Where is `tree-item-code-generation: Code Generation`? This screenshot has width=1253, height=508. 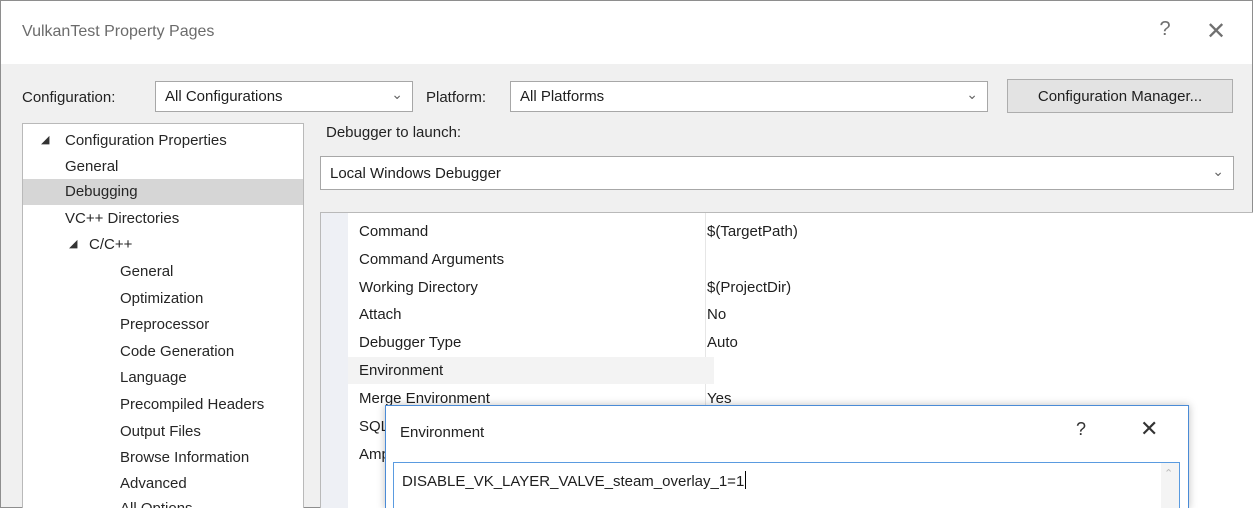 tree-item-code-generation: Code Generation is located at coordinates (163, 352).